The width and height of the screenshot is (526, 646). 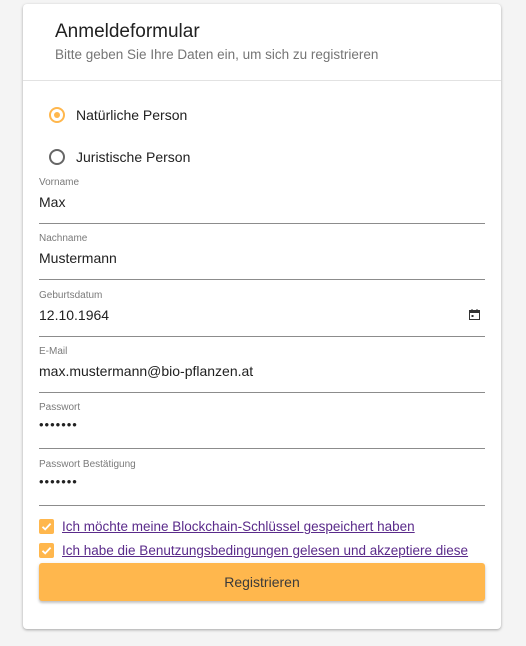 I want to click on radio-label: Natürliche Person, so click(x=132, y=115).